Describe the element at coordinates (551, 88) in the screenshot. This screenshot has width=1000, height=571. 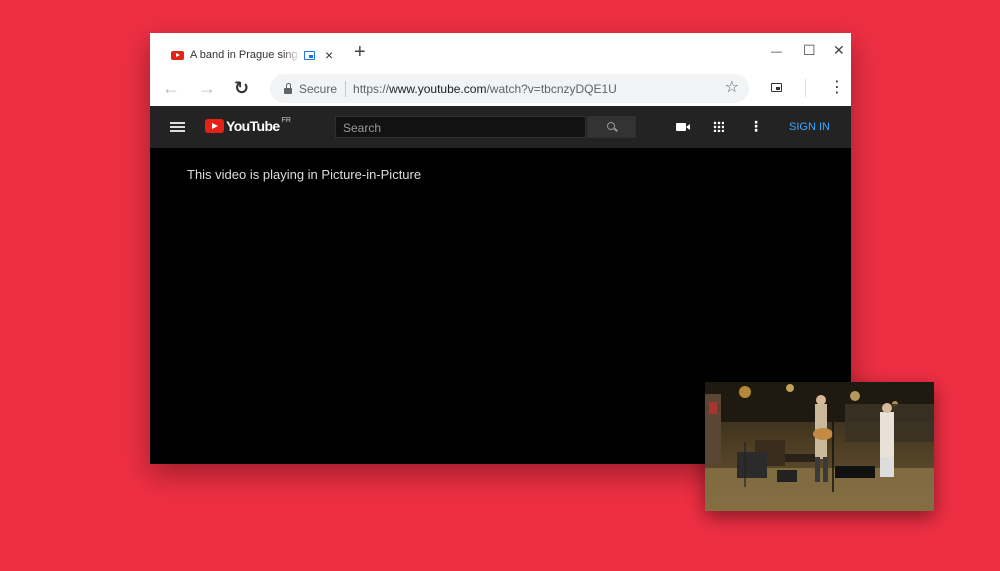
I see `url-path: /watch?v=tbcnzyDQE1U` at that location.